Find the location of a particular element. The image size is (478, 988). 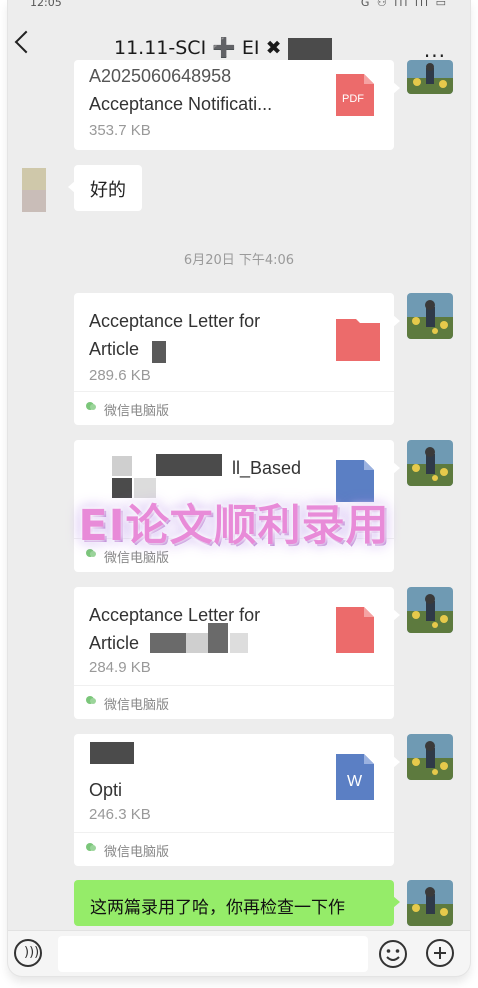

sent-message-bubble: 这两篇录用了哈，你再检查一下作 is located at coordinates (237, 903).